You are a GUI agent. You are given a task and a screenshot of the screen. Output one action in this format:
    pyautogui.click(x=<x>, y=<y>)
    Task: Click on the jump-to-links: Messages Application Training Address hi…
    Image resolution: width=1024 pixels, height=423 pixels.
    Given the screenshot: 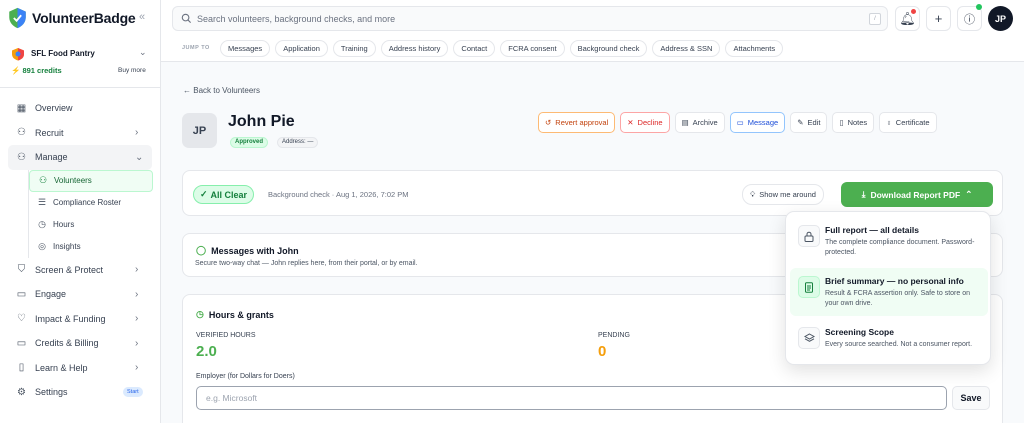 What is the action you would take?
    pyautogui.click(x=502, y=48)
    